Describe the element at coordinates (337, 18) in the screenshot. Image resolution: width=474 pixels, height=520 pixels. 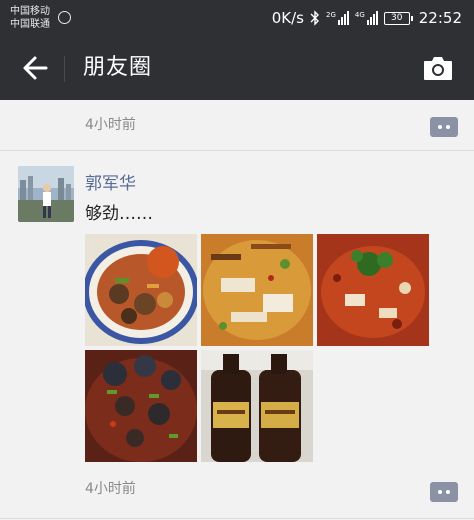
I see `signal-icon-1: 2G` at that location.